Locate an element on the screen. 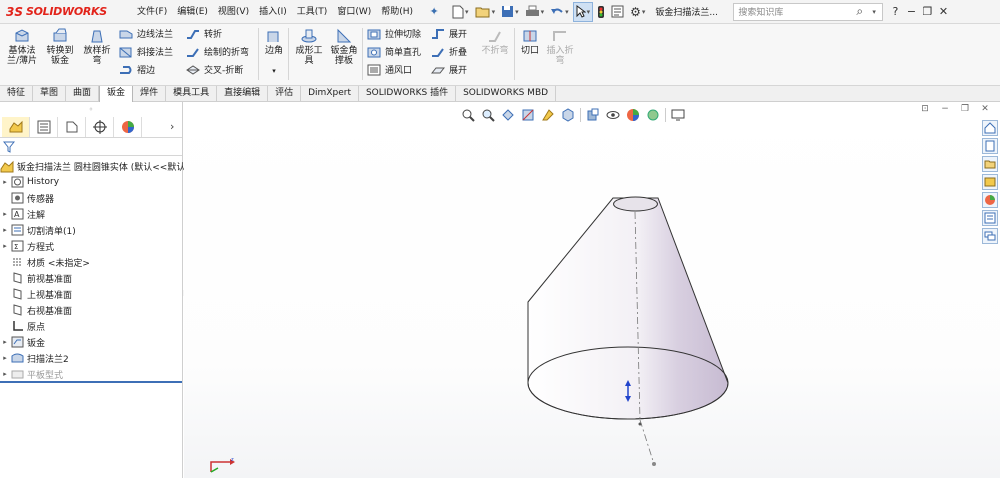 The width and height of the screenshot is (1000, 478). options-button: ⚙ ▾ is located at coordinates (637, 12).